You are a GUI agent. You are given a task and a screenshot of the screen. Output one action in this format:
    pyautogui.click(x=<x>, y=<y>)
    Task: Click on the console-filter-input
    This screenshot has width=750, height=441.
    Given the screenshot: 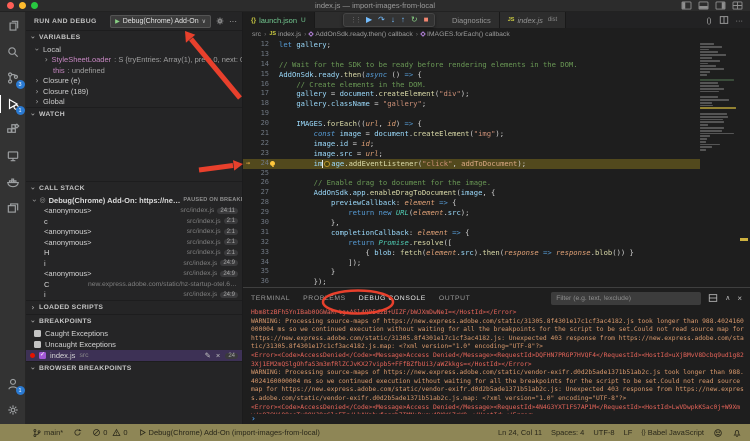 What is the action you would take?
    pyautogui.click(x=626, y=298)
    